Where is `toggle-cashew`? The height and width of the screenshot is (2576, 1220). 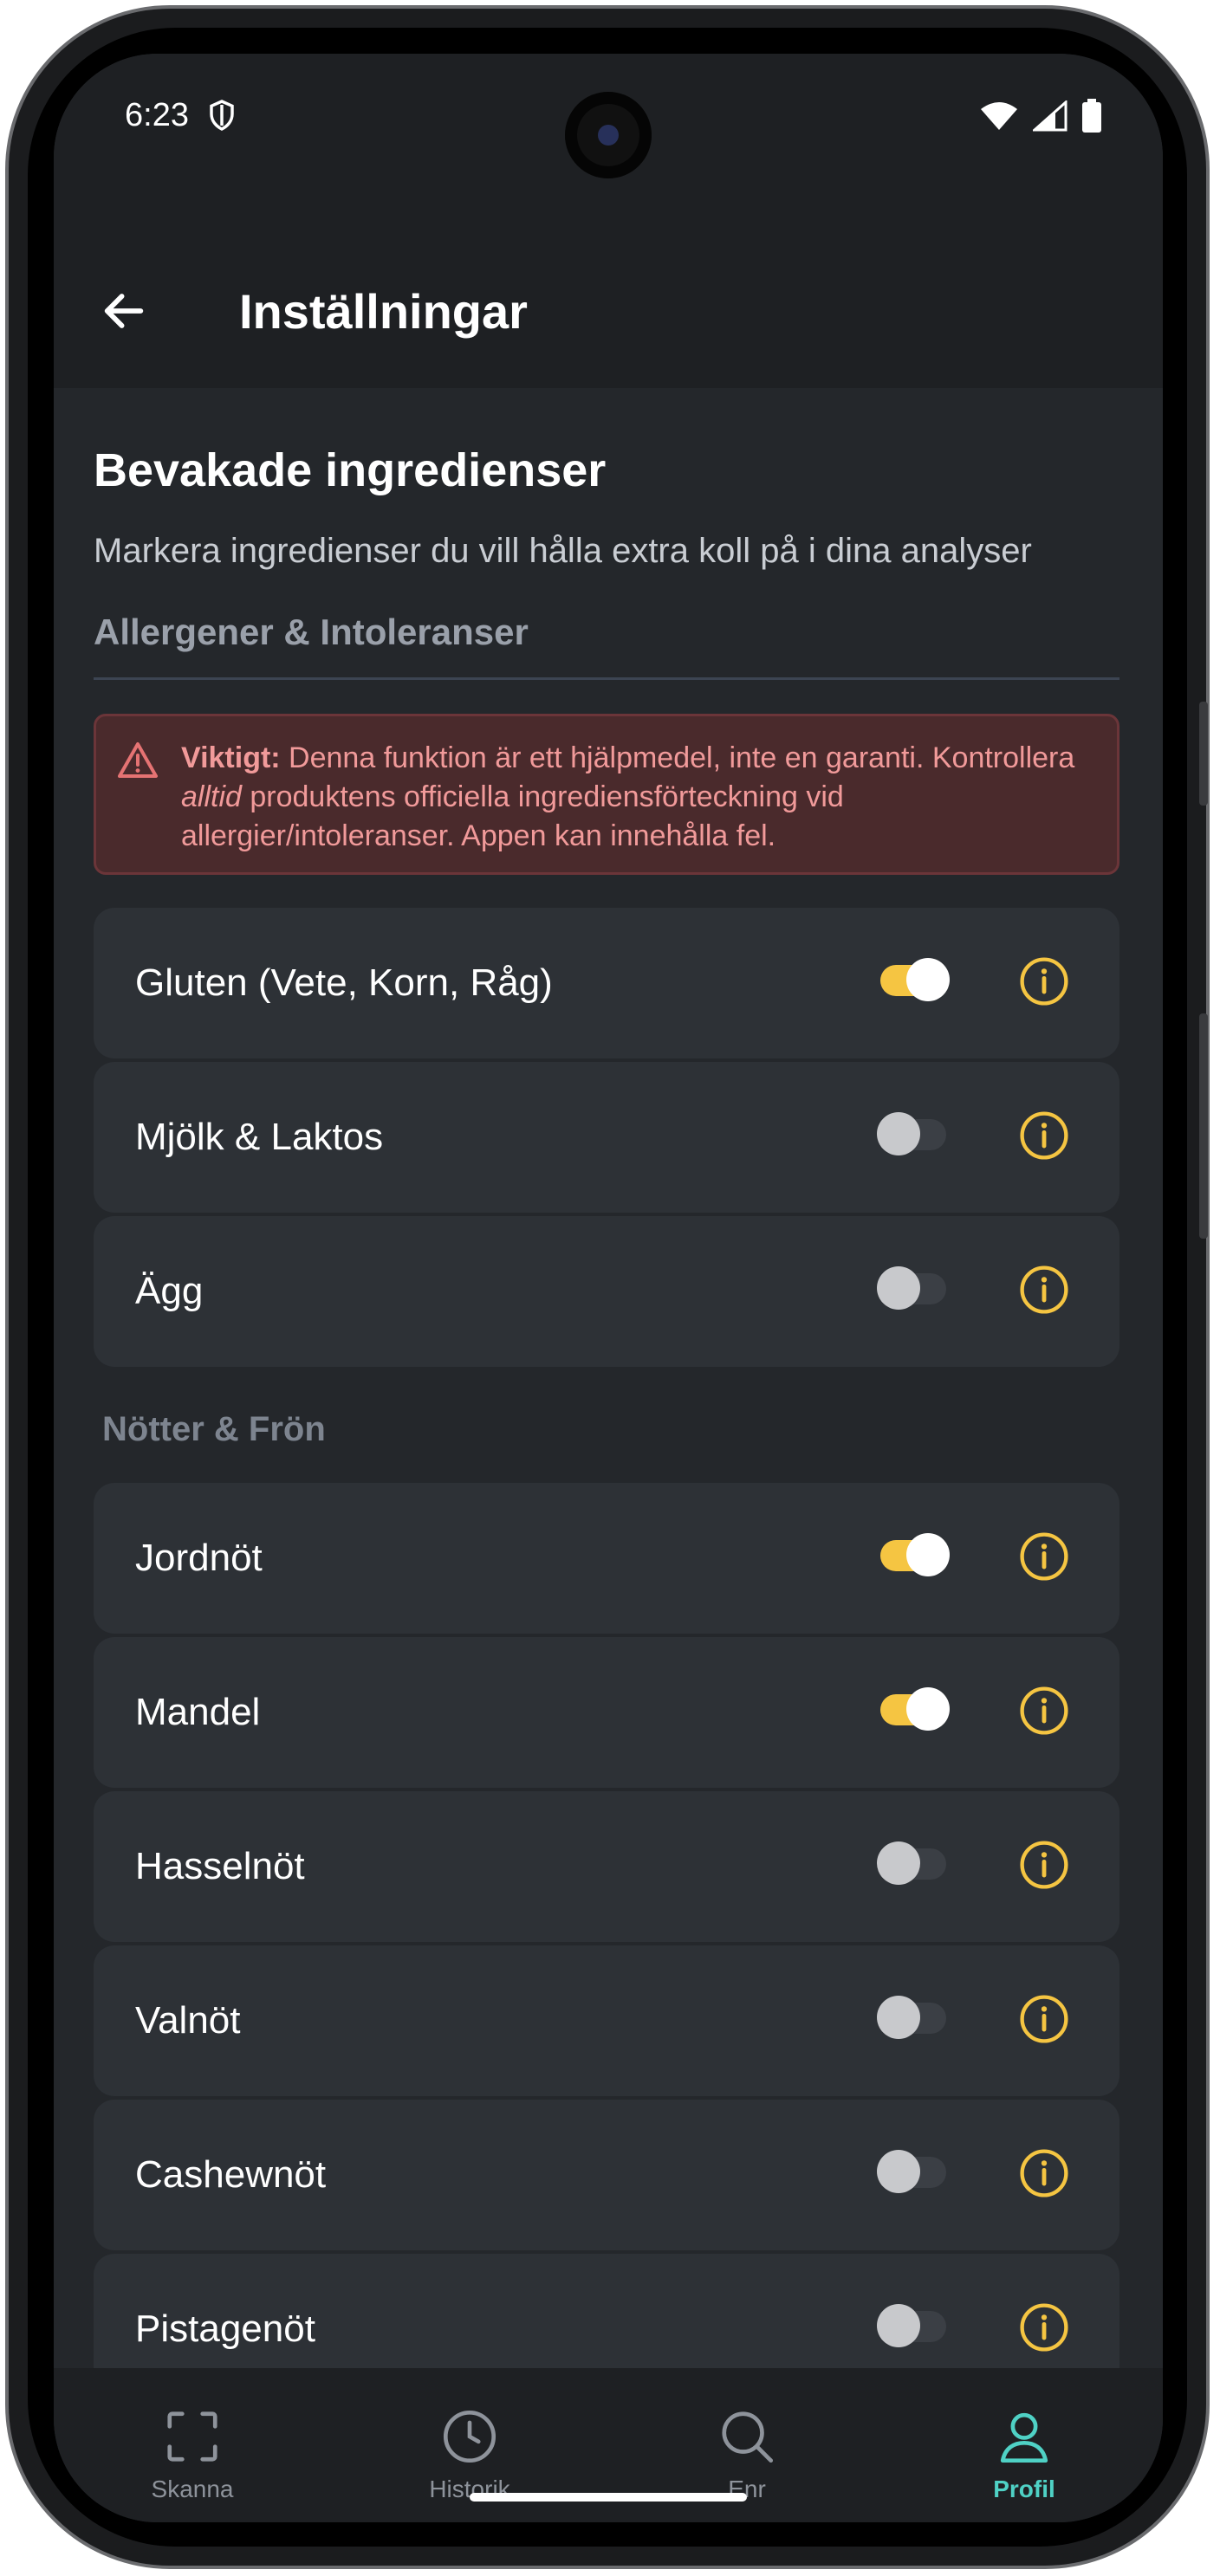 toggle-cashew is located at coordinates (911, 2171).